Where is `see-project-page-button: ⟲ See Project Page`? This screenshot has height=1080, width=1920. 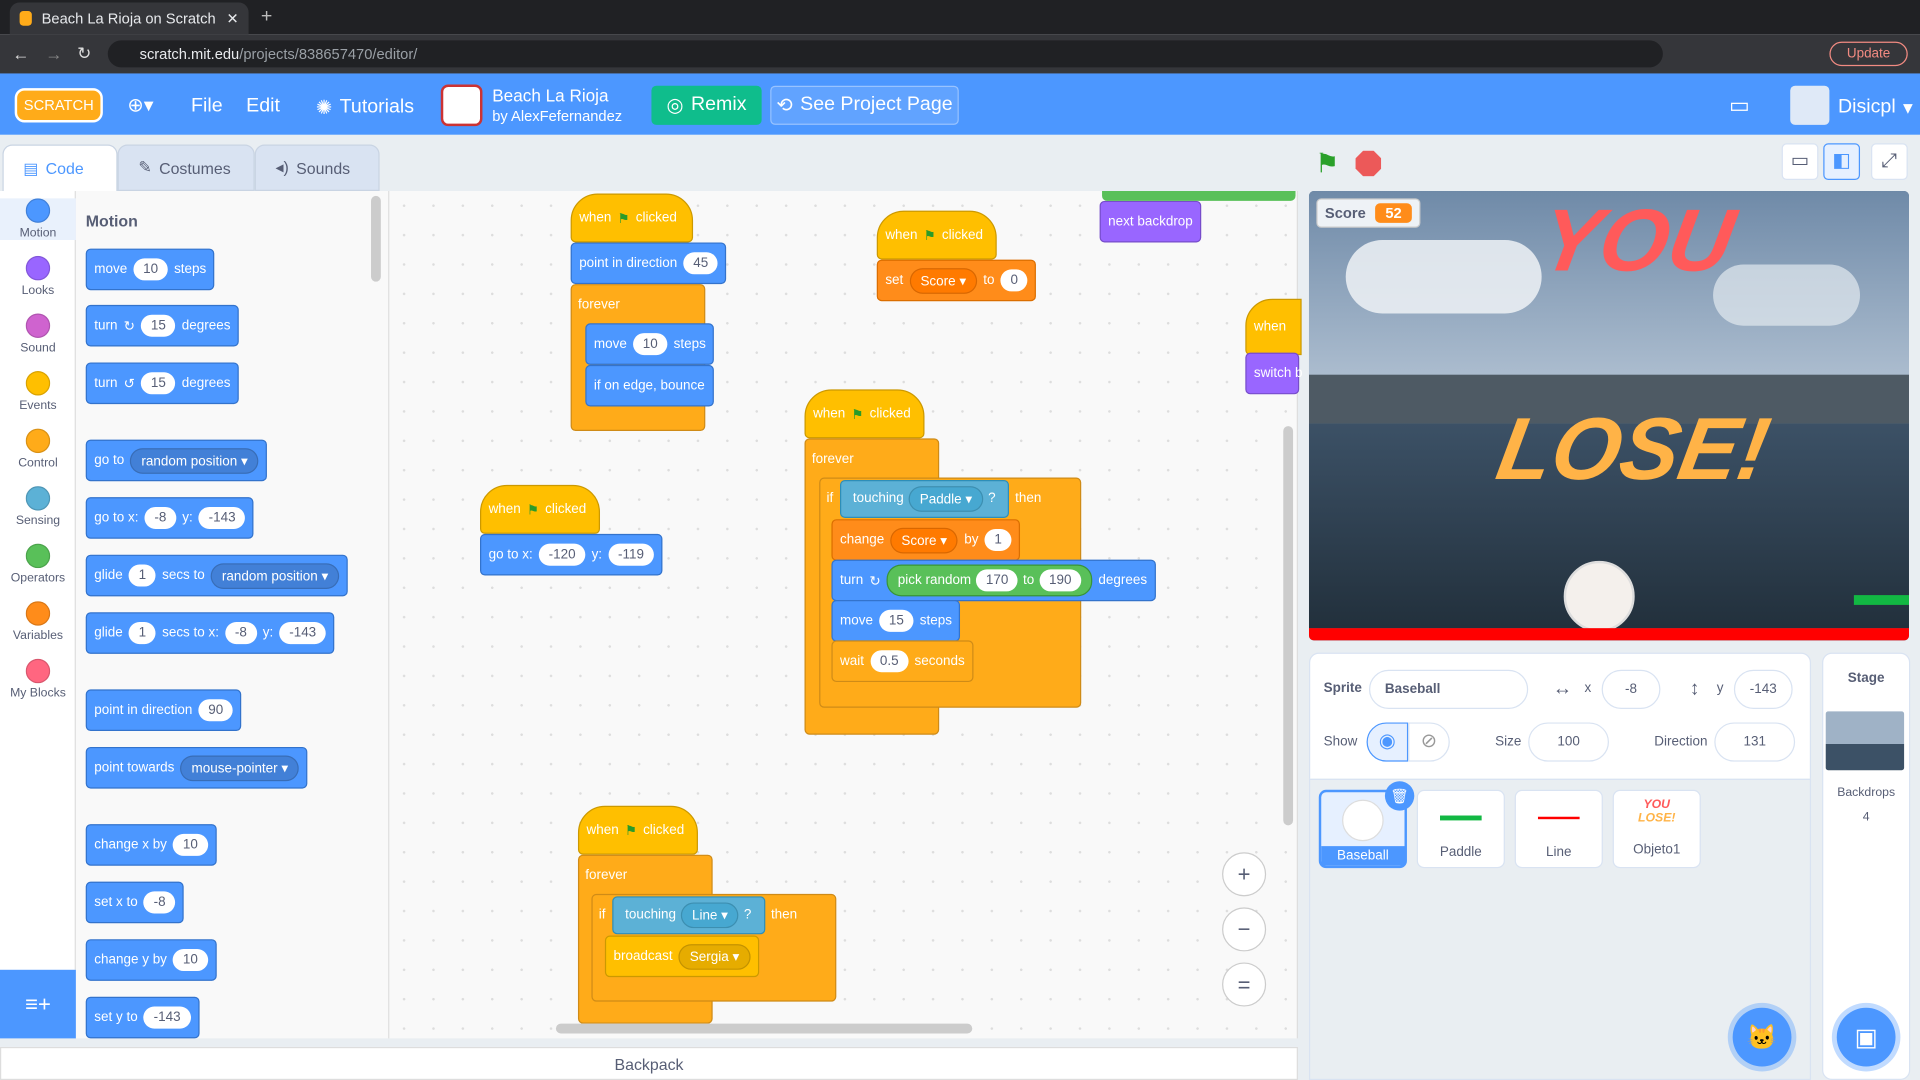 see-project-page-button: ⟲ See Project Page is located at coordinates (864, 105).